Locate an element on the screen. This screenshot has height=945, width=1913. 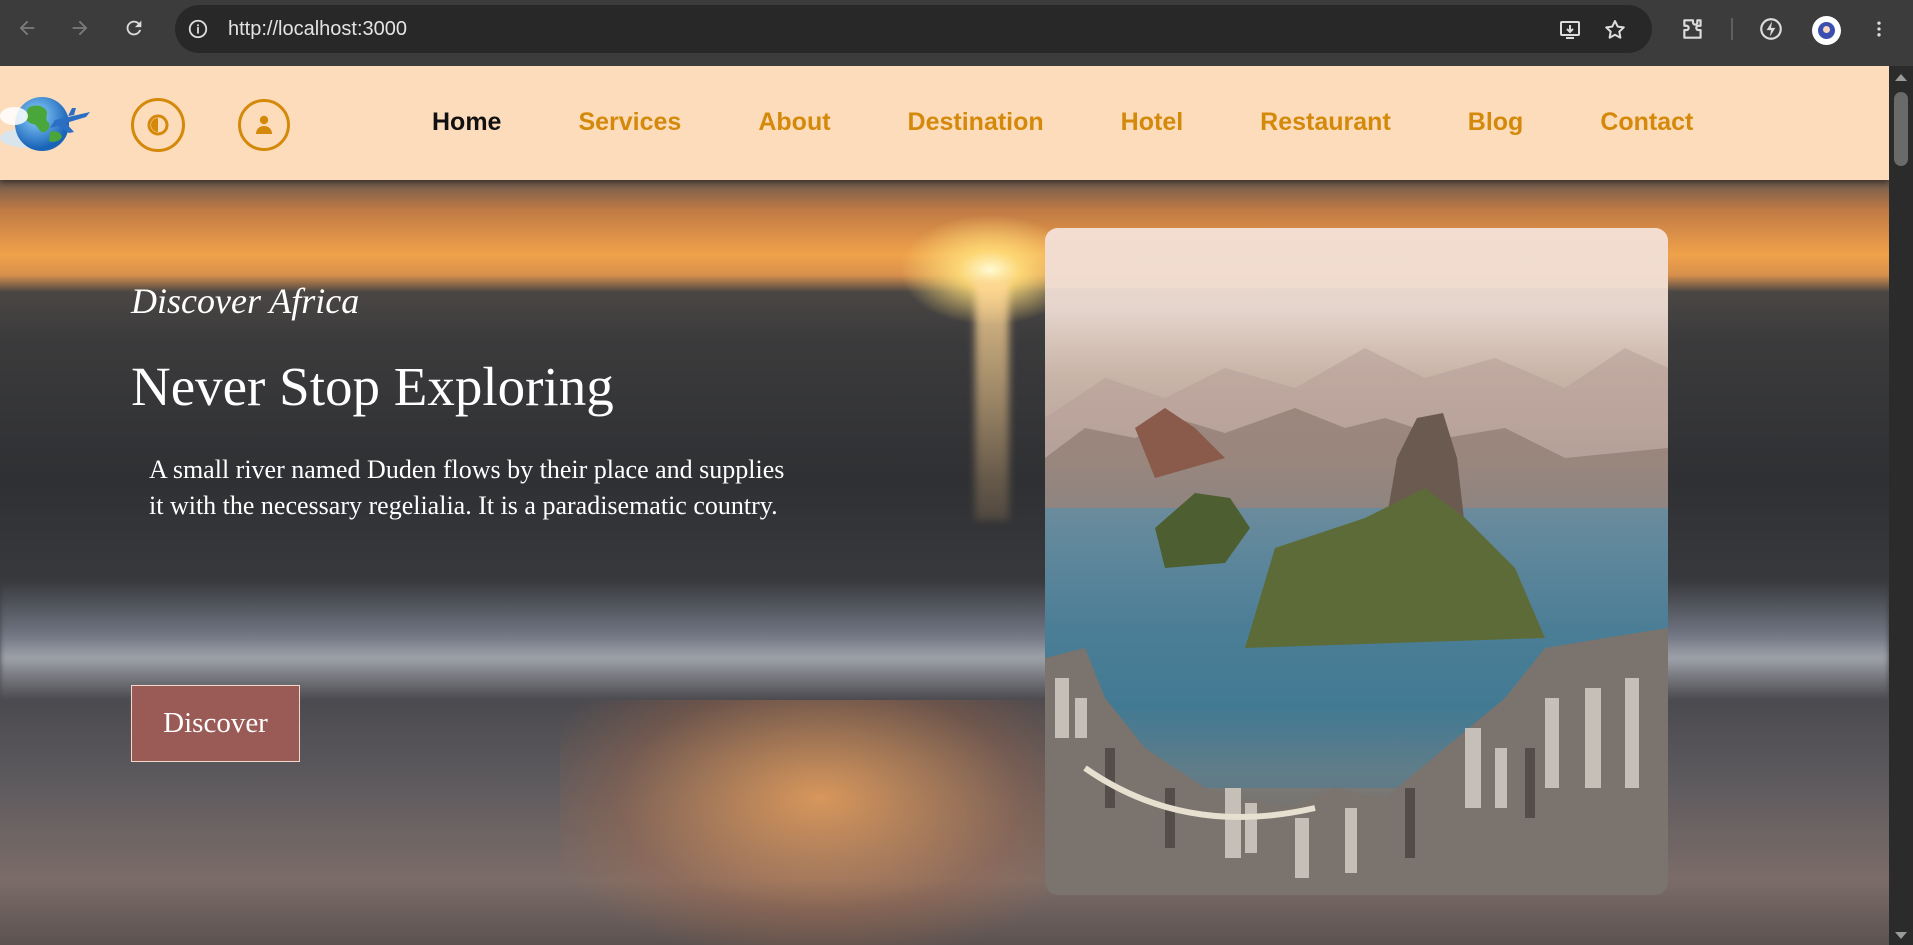
forward-button is located at coordinates (80, 28).